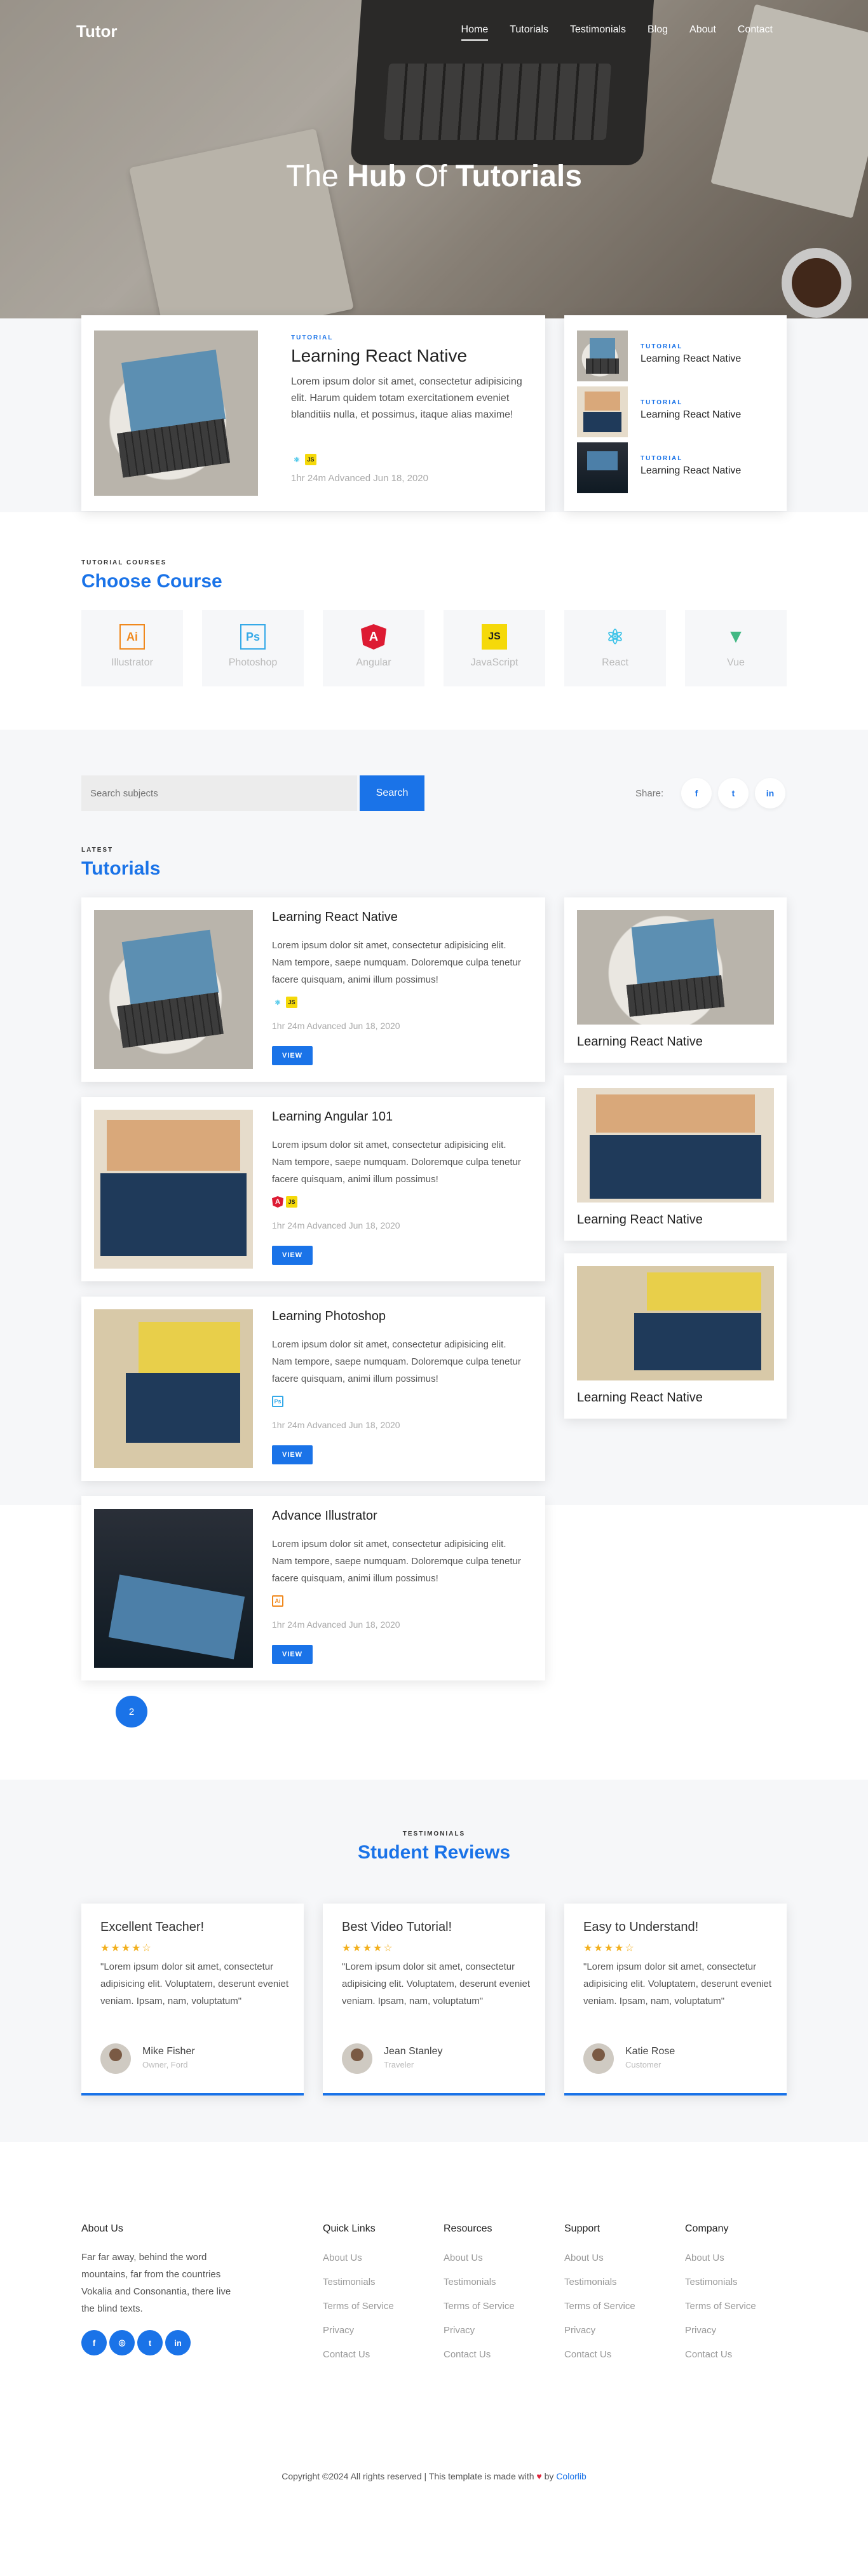  I want to click on side-featured-eyebrow: TUTORIAL, so click(662, 402).